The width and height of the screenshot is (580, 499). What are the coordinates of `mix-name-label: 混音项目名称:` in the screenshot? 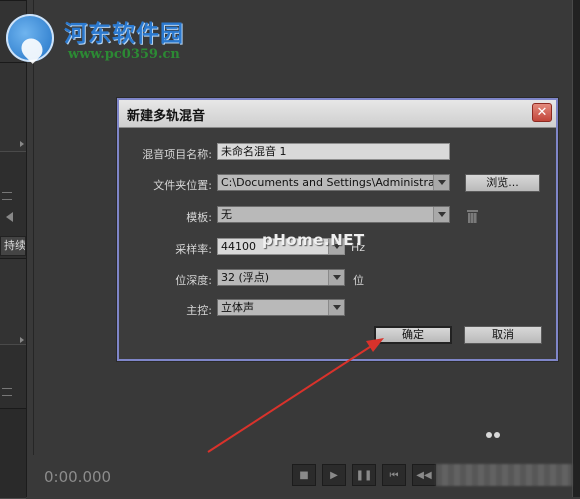 It's located at (177, 154).